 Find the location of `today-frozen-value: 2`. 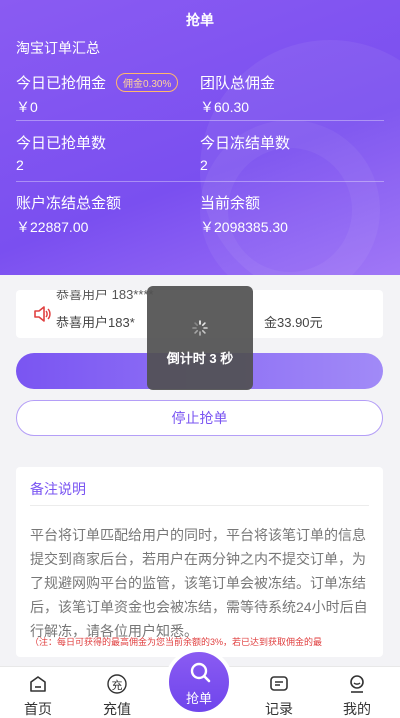

today-frozen-value: 2 is located at coordinates (204, 165).